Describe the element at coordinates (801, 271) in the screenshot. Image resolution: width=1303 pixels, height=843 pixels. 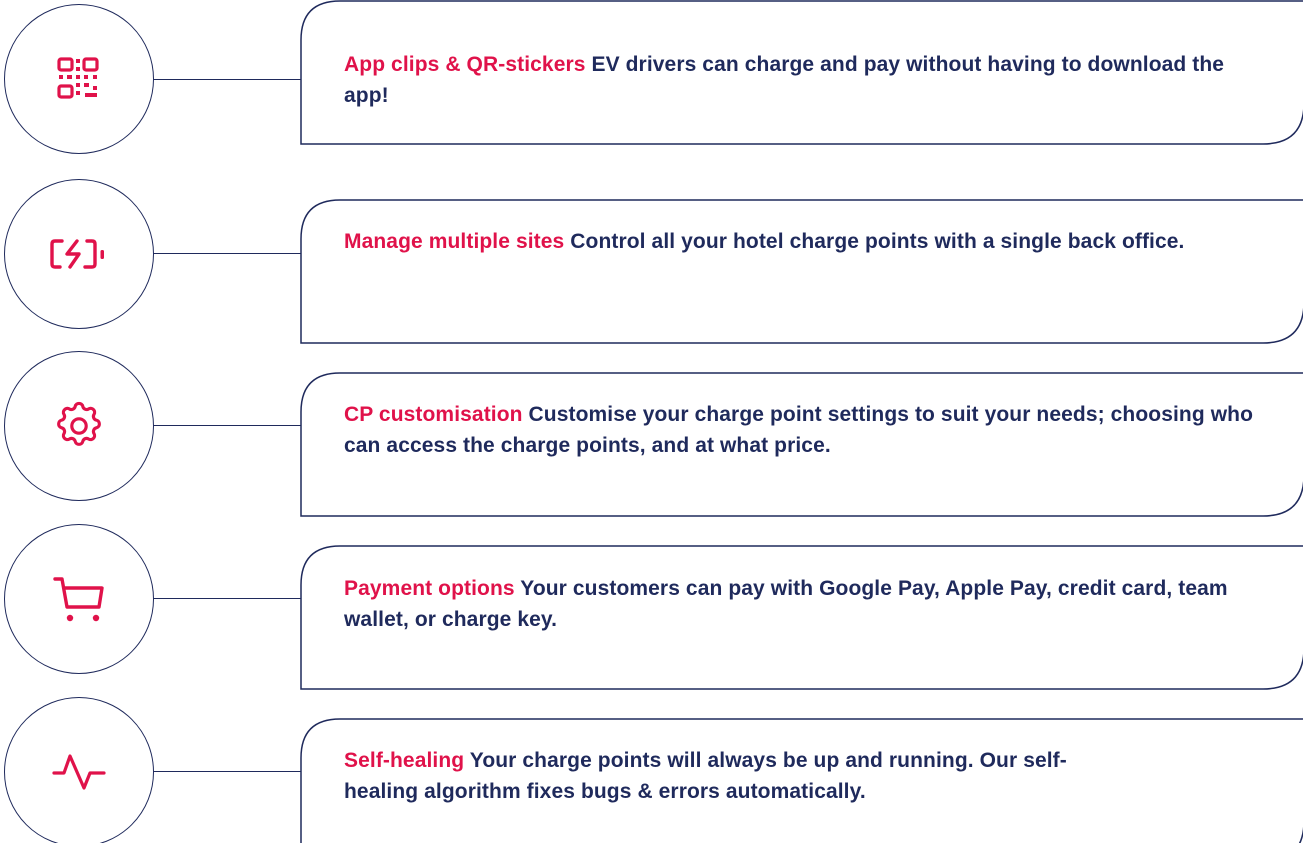
I see `feature-card` at that location.